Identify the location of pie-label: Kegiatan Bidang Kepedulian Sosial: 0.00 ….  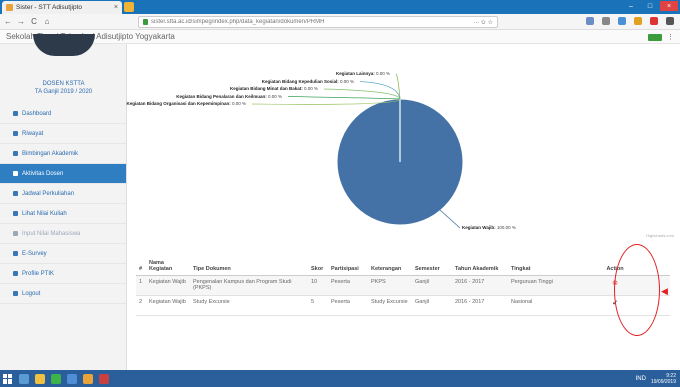
(307, 81).